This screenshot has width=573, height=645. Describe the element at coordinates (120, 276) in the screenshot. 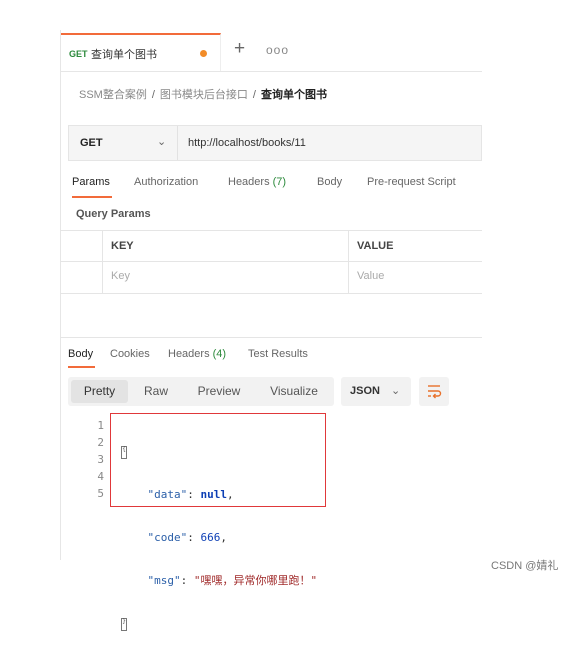

I see `key-input: Key` at that location.